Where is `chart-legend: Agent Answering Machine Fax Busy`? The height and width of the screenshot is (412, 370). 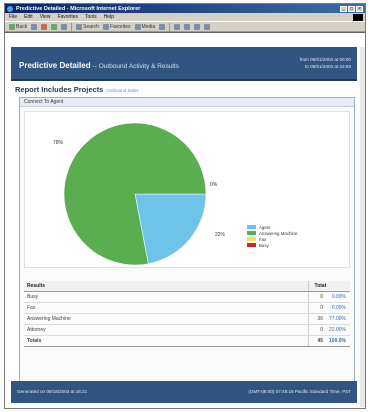 chart-legend: Agent Answering Machine Fax Busy is located at coordinates (272, 236).